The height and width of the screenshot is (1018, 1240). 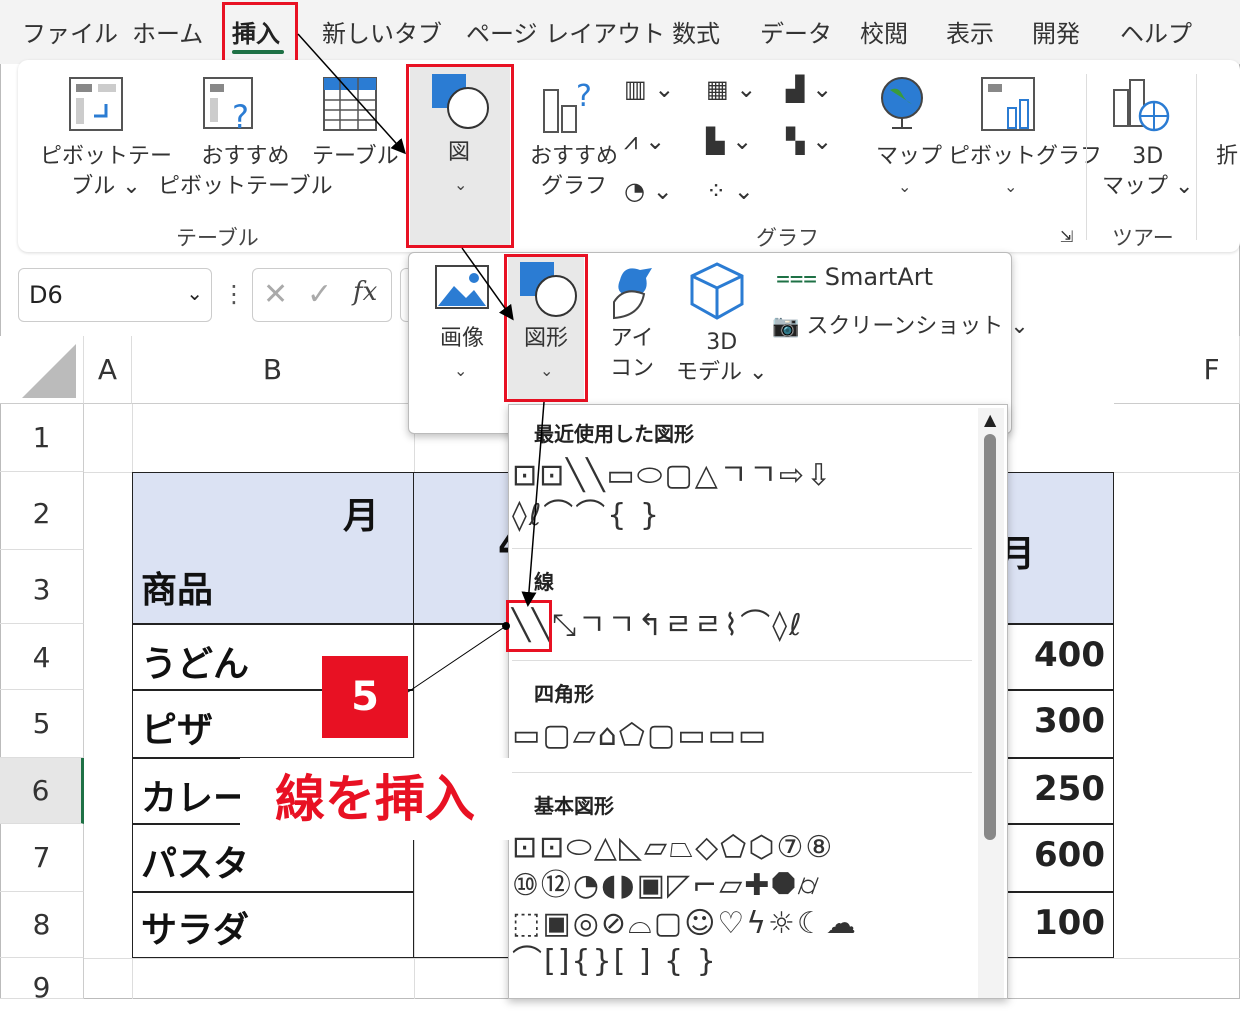 I want to click on step-badge: 5, so click(x=365, y=697).